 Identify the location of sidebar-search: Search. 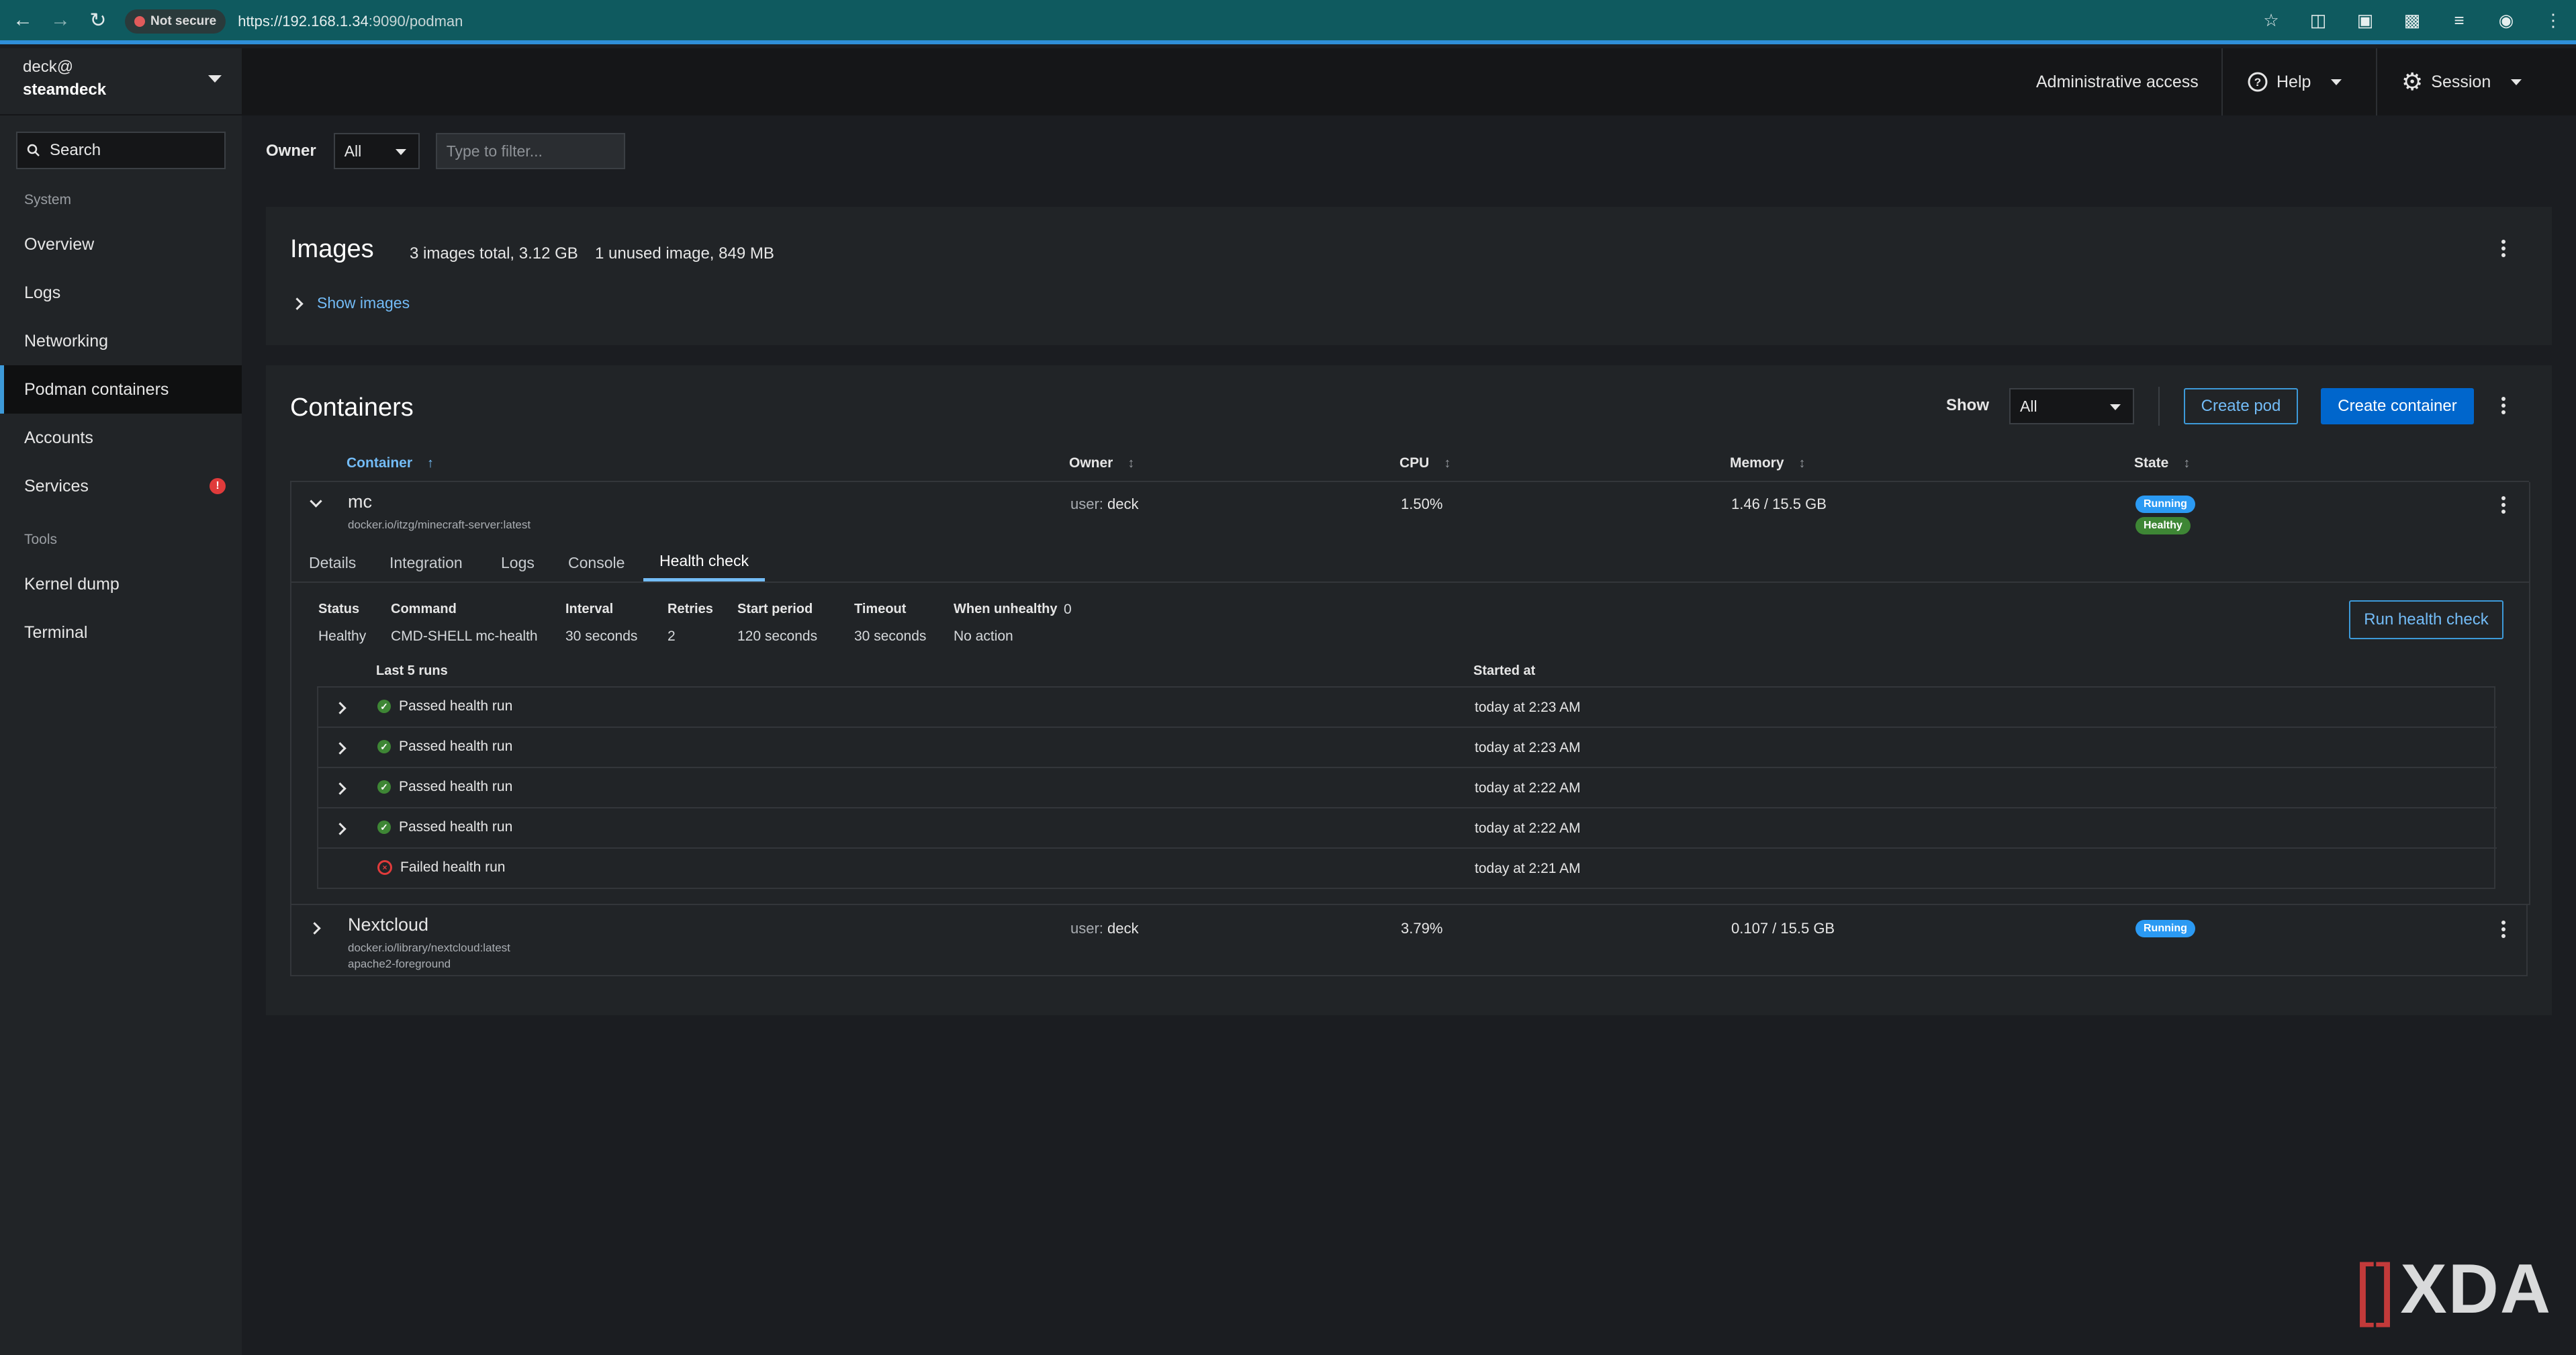
(121, 150).